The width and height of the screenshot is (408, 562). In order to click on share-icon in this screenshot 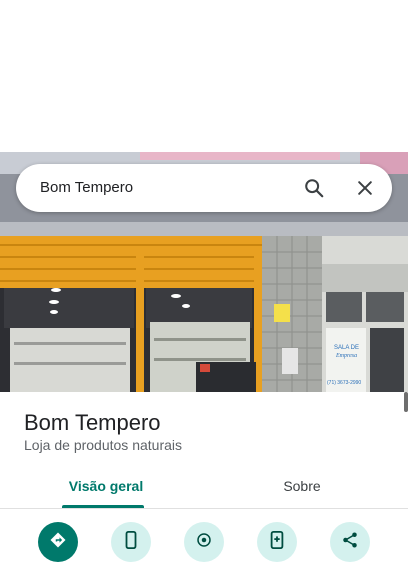, I will do `click(350, 542)`.